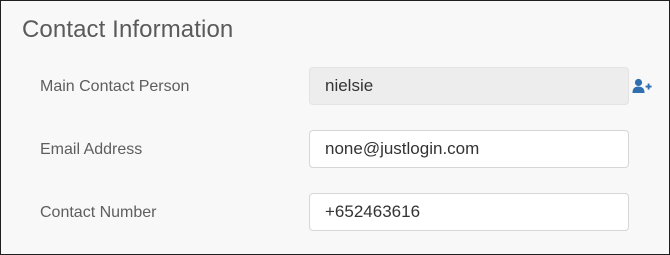 Image resolution: width=670 pixels, height=255 pixels. What do you see at coordinates (469, 86) in the screenshot?
I see `main-contact-field` at bounding box center [469, 86].